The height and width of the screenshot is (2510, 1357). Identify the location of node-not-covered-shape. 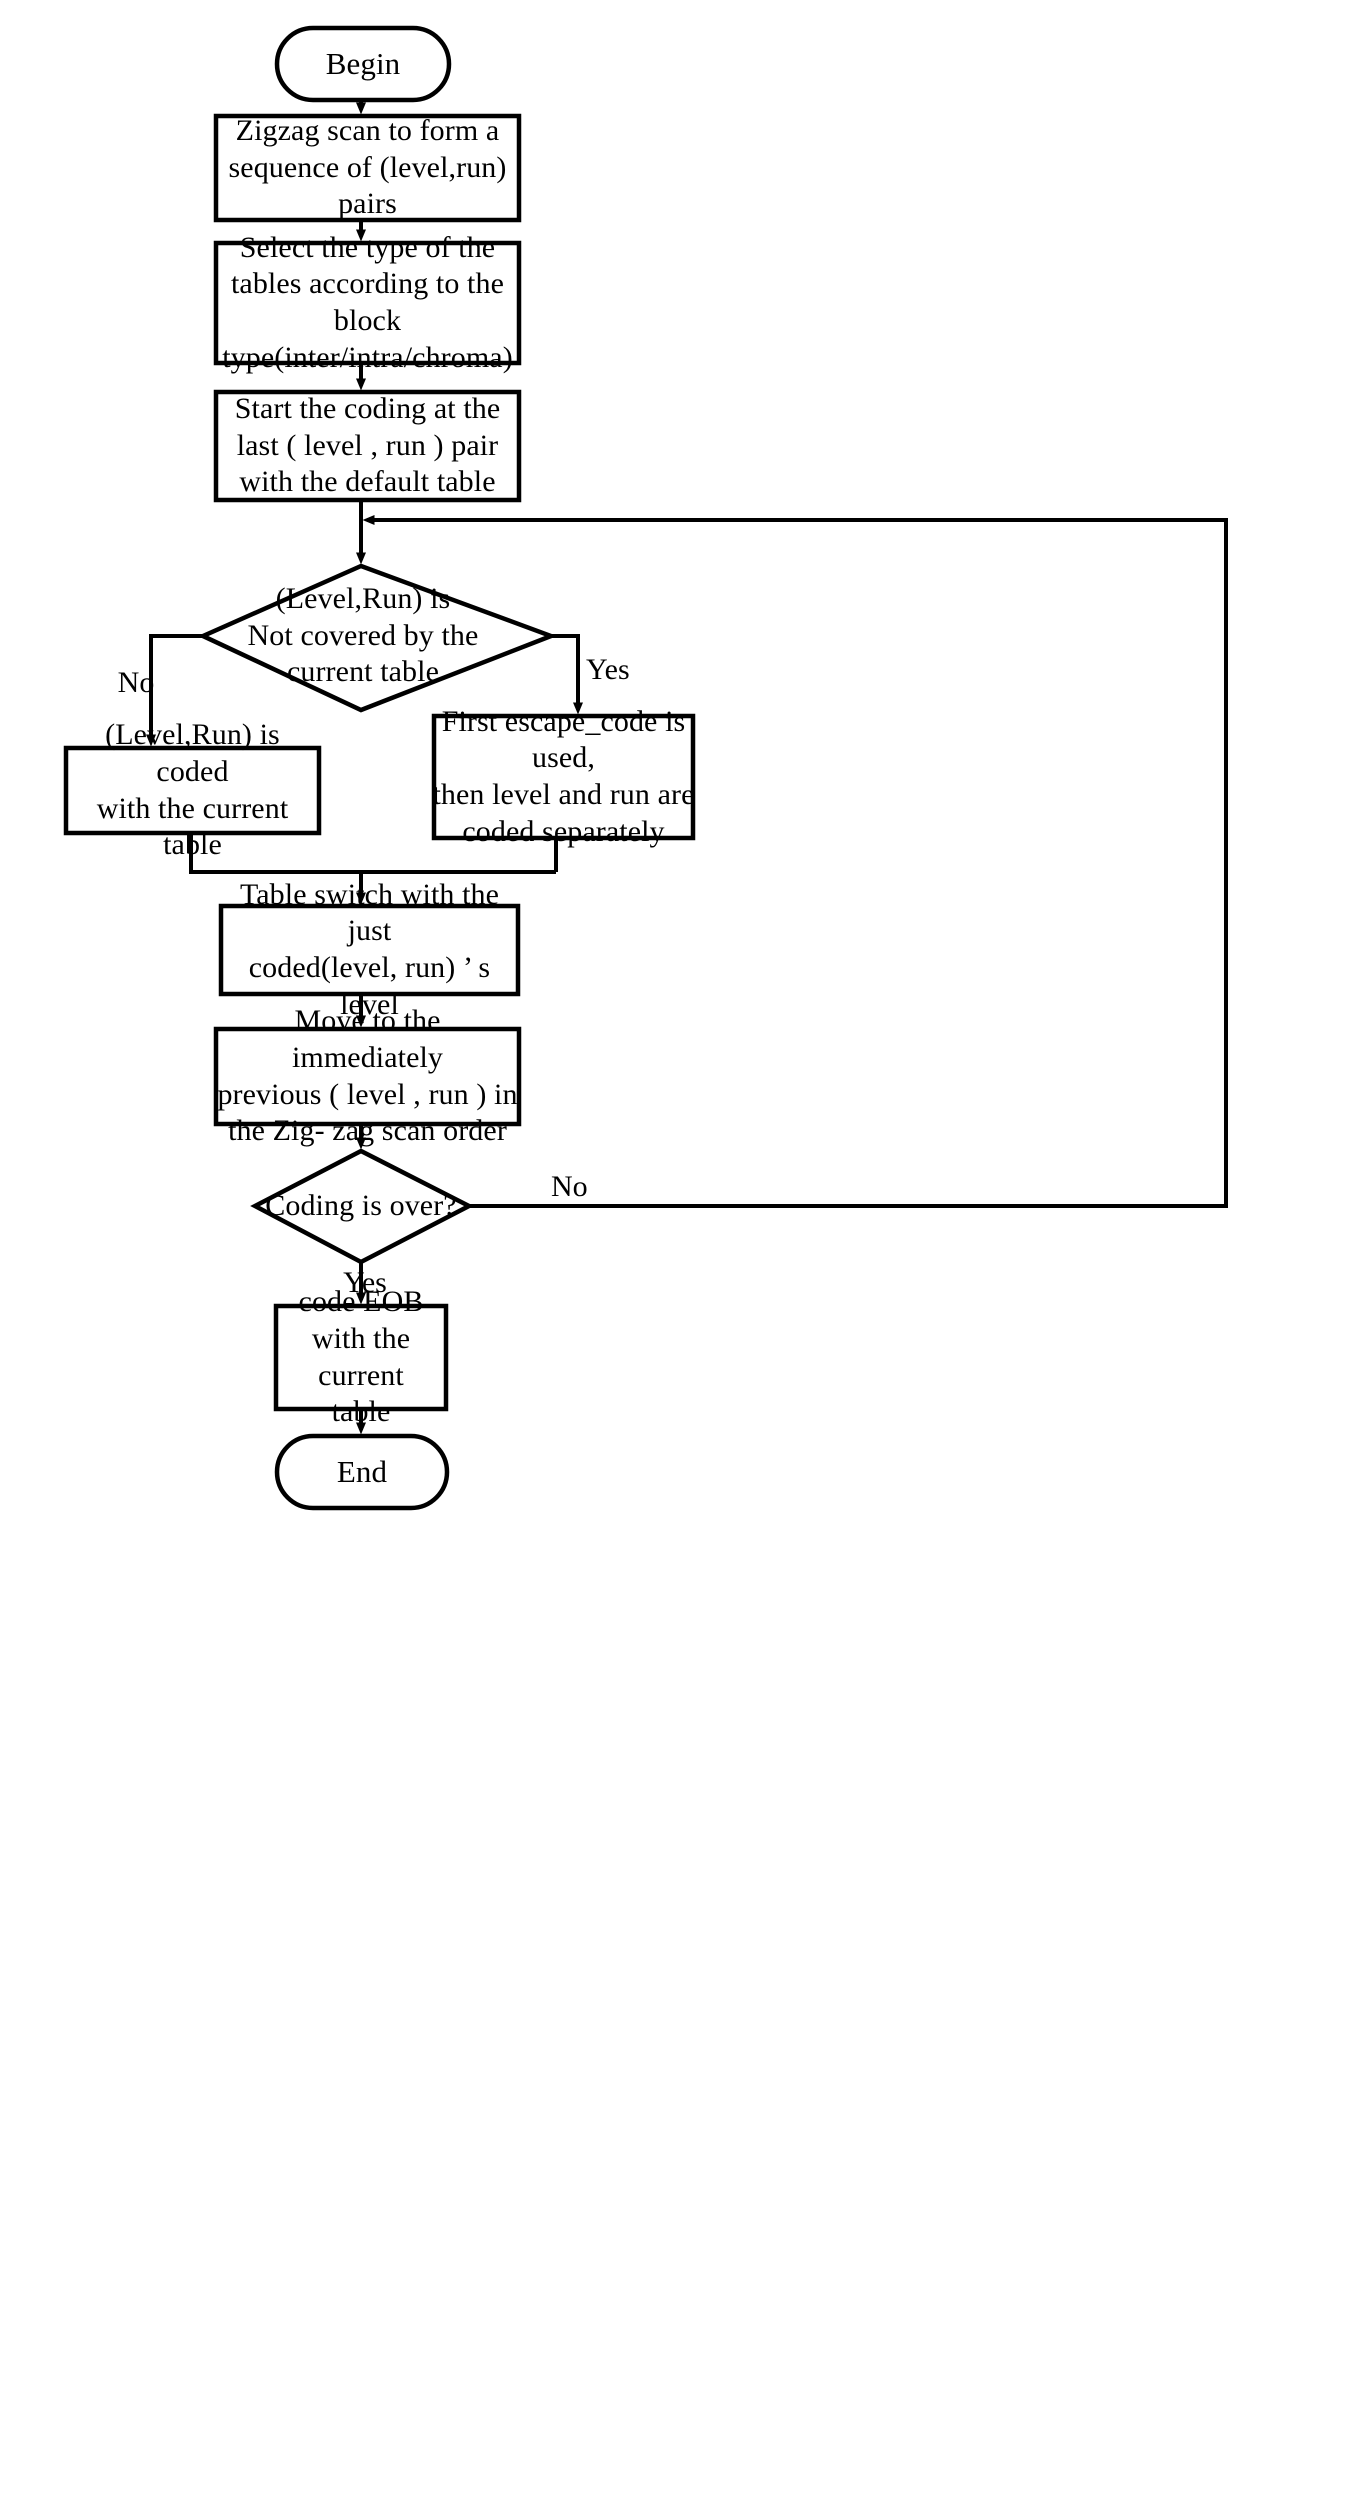
(377, 638).